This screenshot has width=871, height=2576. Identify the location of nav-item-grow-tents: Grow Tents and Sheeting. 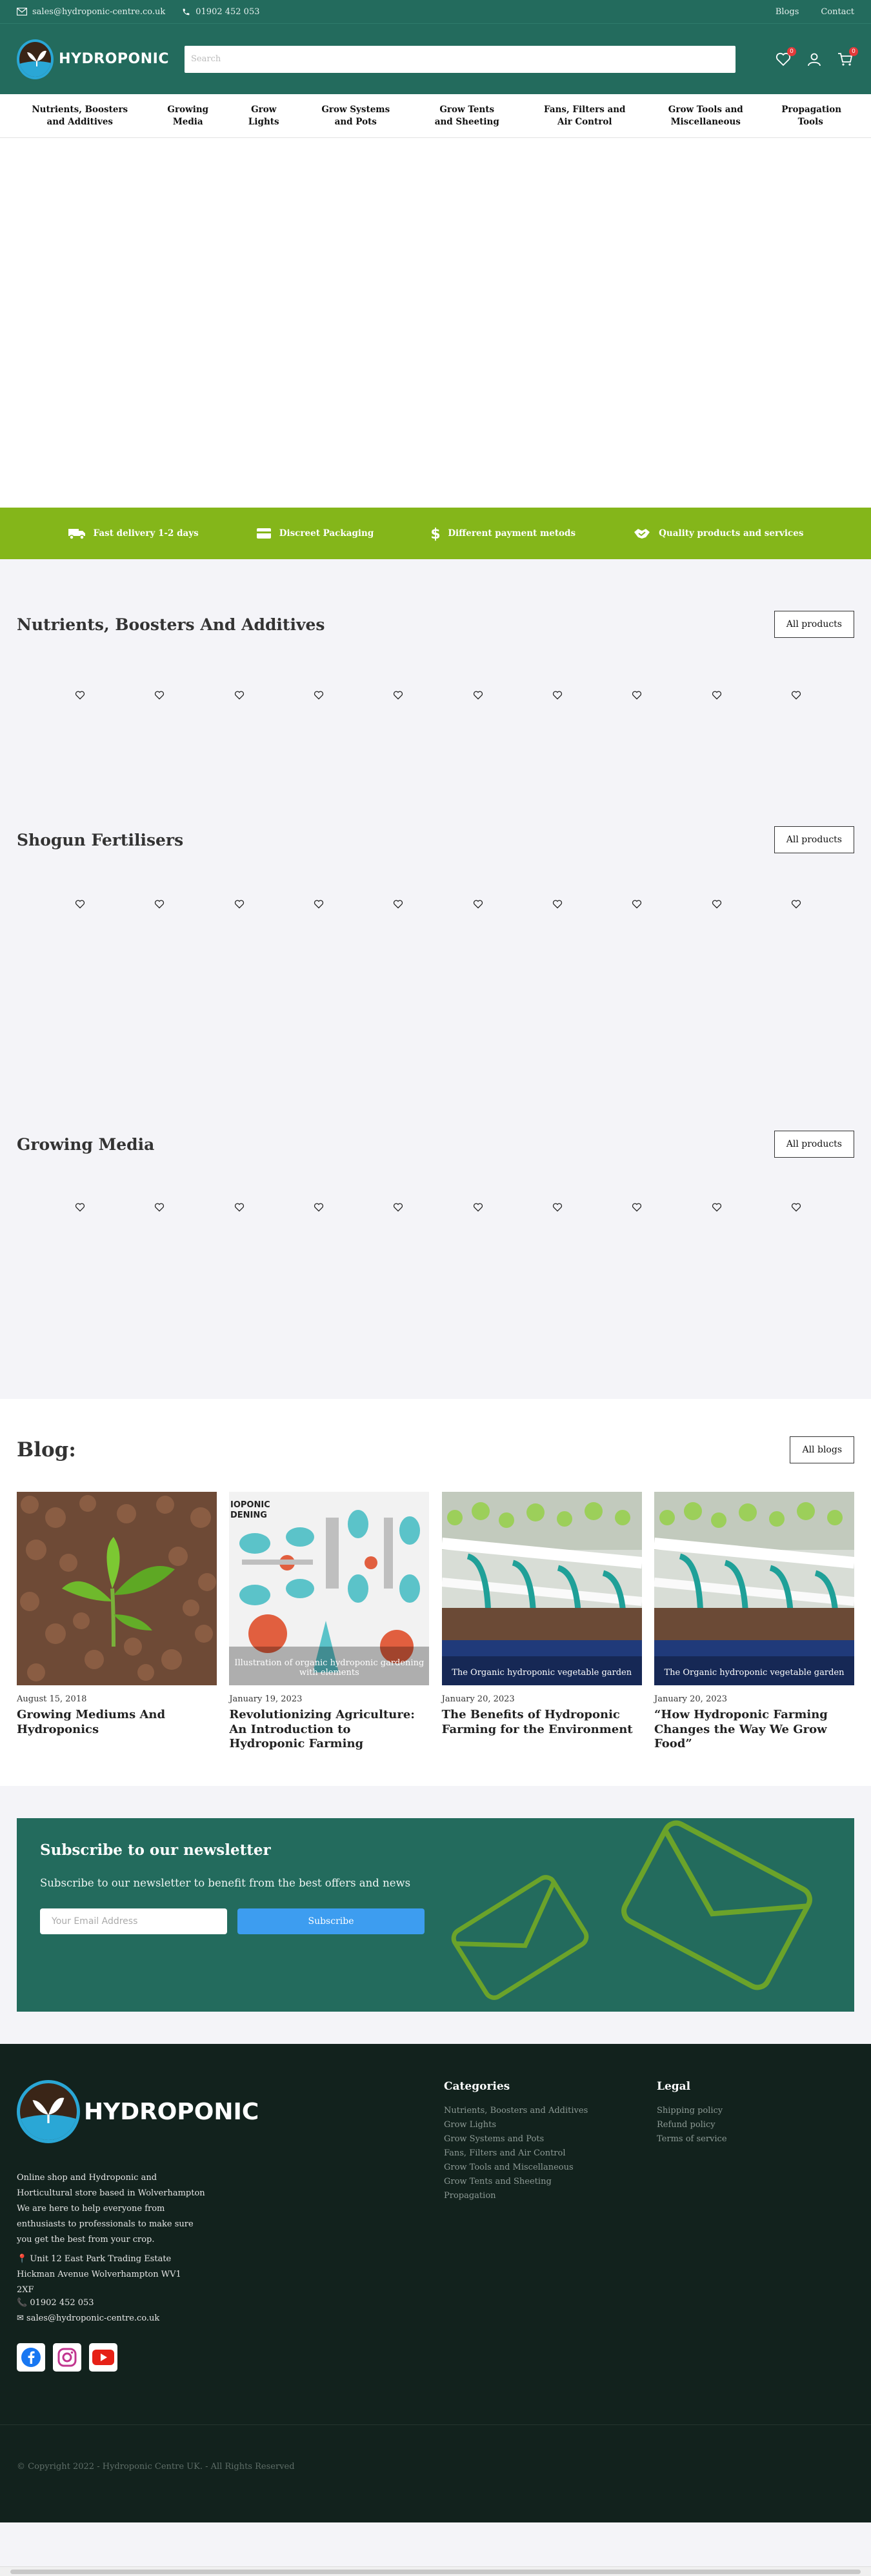
(467, 115).